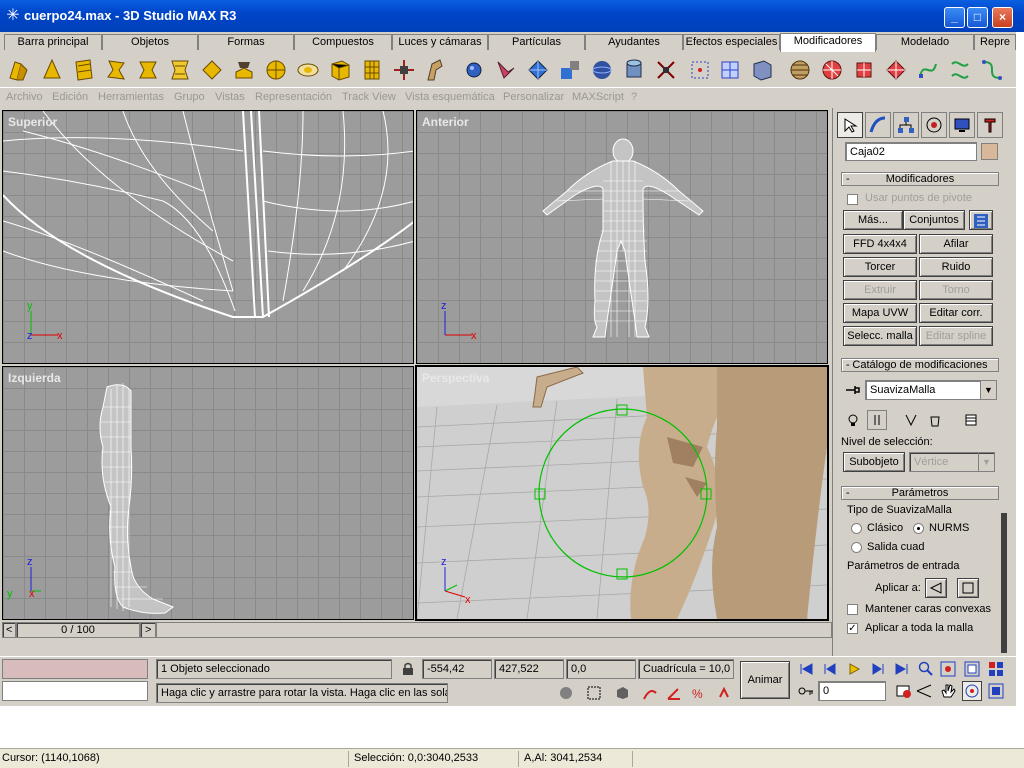  I want to click on spinner-snap-icon, so click(724, 693).